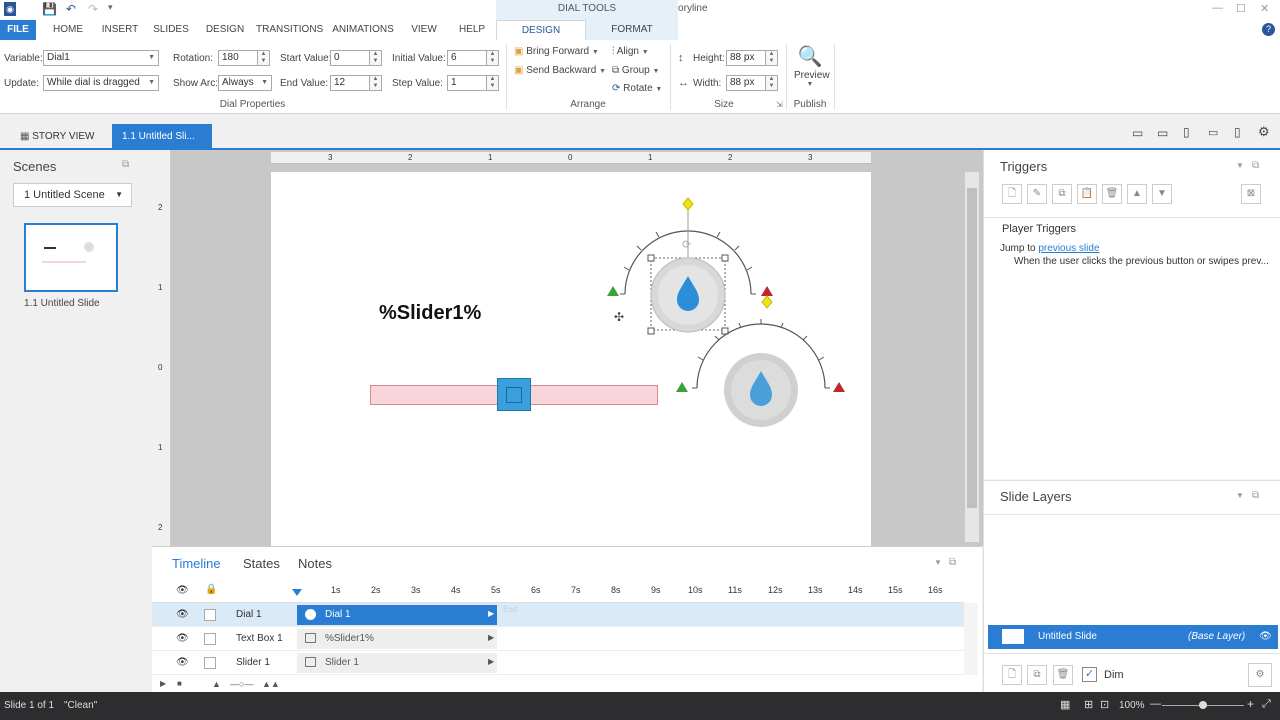 Image resolution: width=1280 pixels, height=720 pixels. Describe the element at coordinates (772, 58) in the screenshot. I see `height-spinner: ▲ ▼` at that location.